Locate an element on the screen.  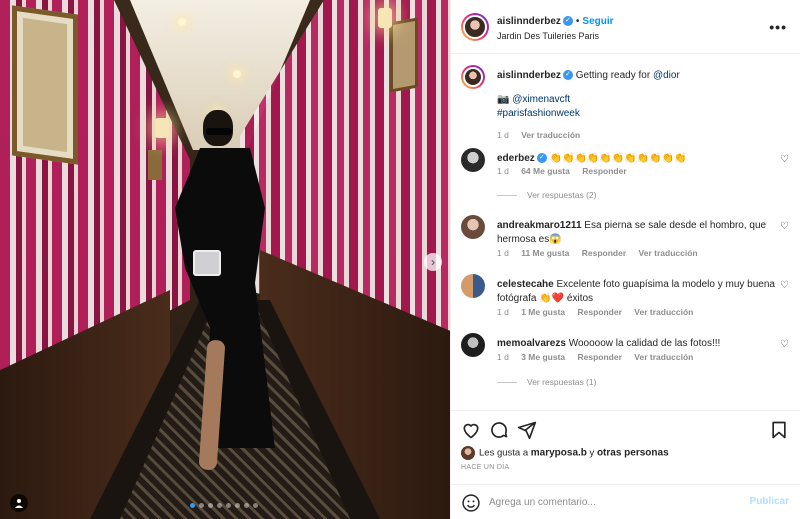
black-dress is located at coordinates (225, 298).